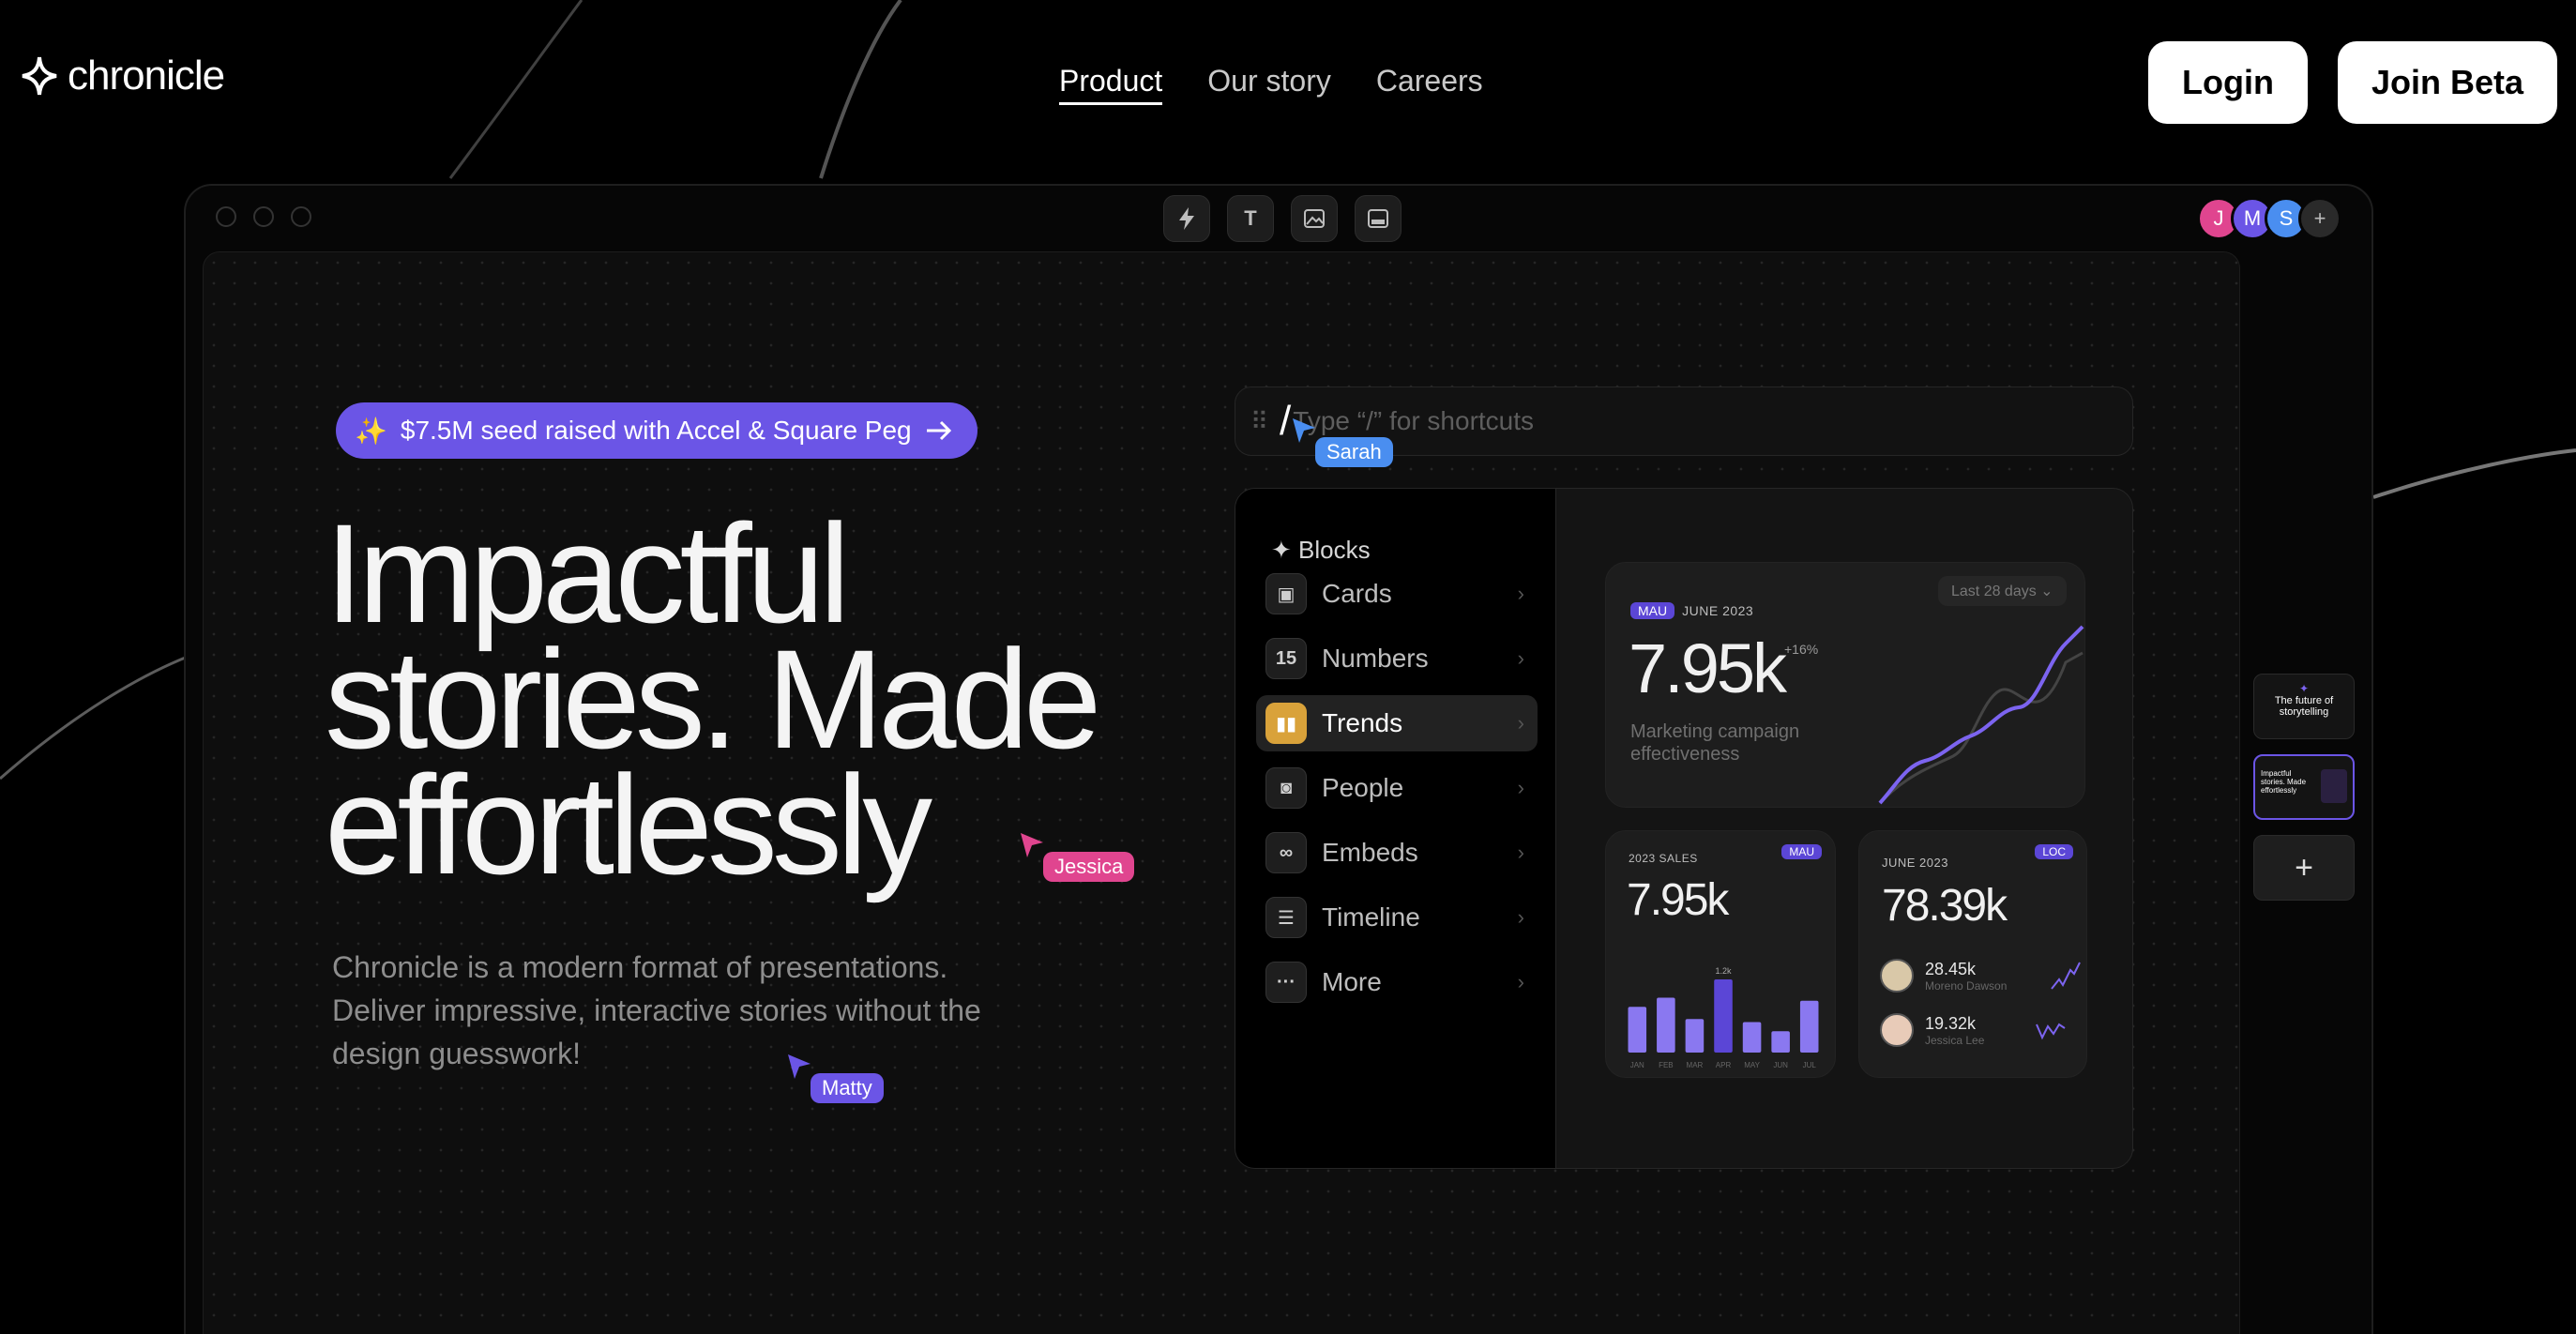 The height and width of the screenshot is (1334, 2576). What do you see at coordinates (301, 216) in the screenshot?
I see `window-maximize-dot` at bounding box center [301, 216].